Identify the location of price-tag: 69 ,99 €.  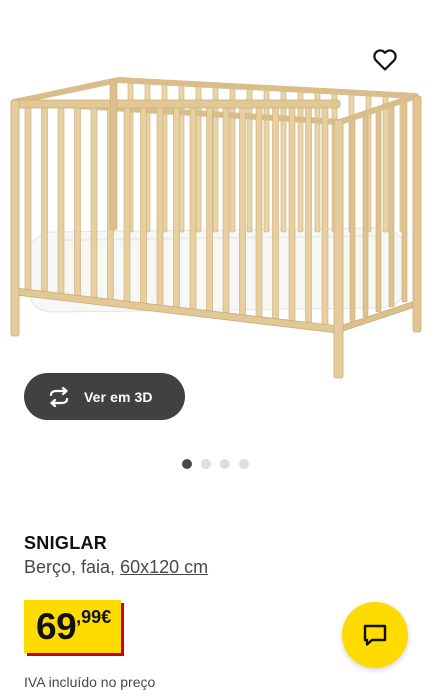
(73, 626).